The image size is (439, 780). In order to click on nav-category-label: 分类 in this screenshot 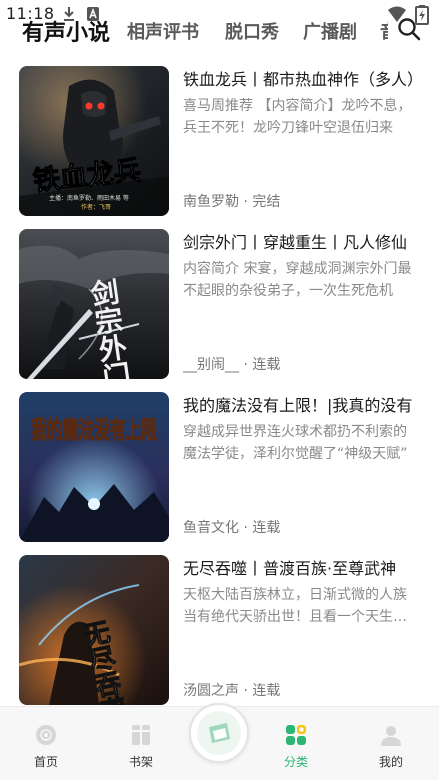, I will do `click(295, 762)`.